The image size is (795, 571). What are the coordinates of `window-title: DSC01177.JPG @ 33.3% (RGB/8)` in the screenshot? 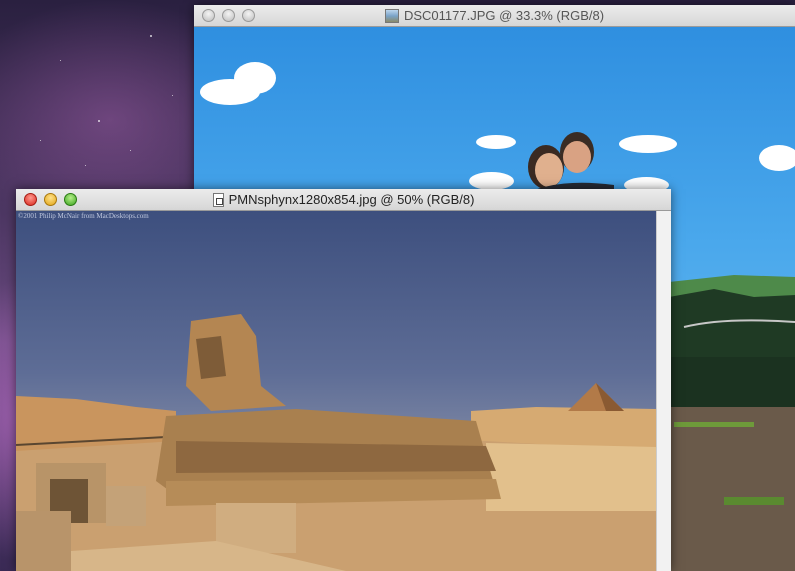 It's located at (504, 15).